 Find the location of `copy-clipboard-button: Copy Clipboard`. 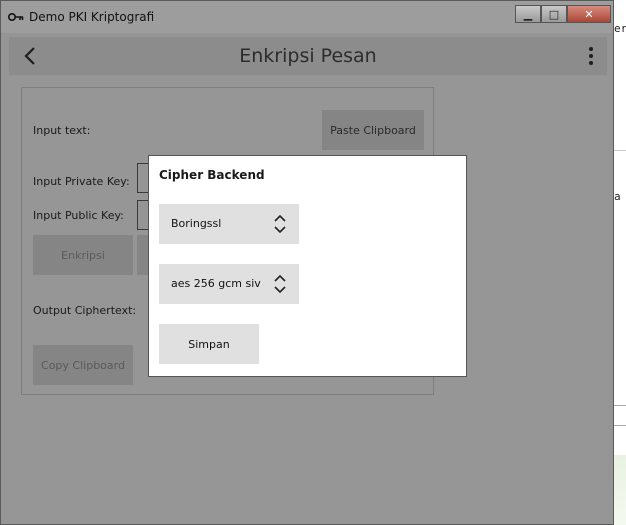

copy-clipboard-button: Copy Clipboard is located at coordinates (83, 365).